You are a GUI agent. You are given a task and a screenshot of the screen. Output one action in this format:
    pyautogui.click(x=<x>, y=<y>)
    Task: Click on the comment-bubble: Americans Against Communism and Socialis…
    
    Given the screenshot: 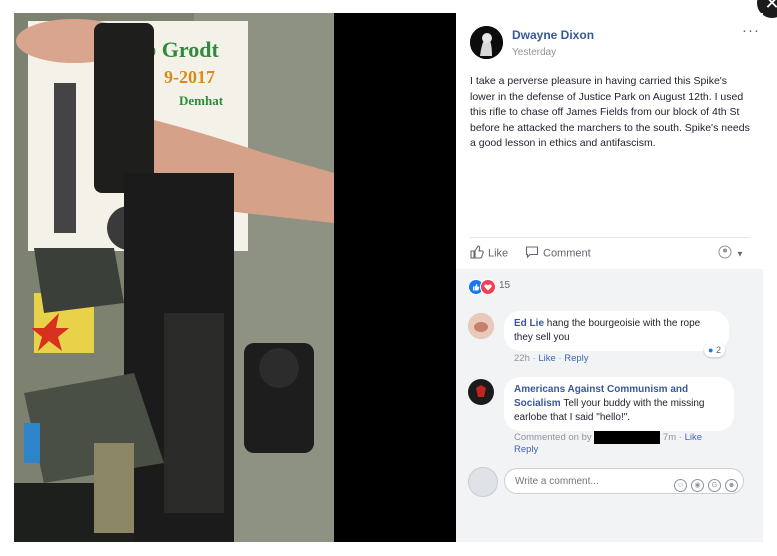 What is the action you would take?
    pyautogui.click(x=619, y=404)
    